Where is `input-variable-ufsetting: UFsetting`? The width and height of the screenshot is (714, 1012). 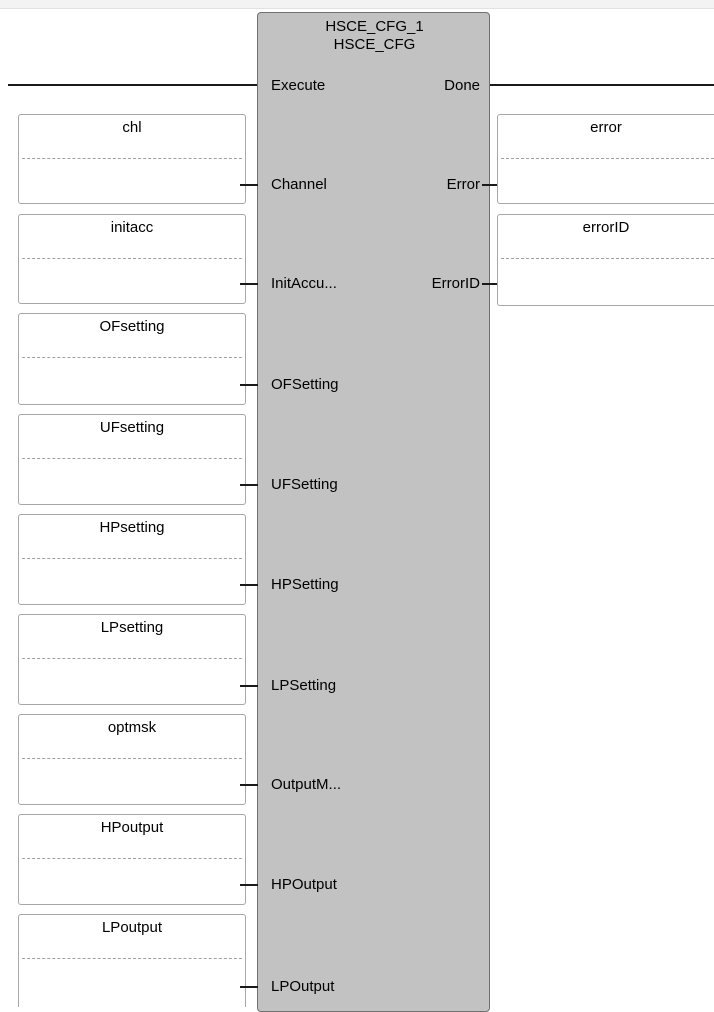 input-variable-ufsetting: UFsetting is located at coordinates (132, 459).